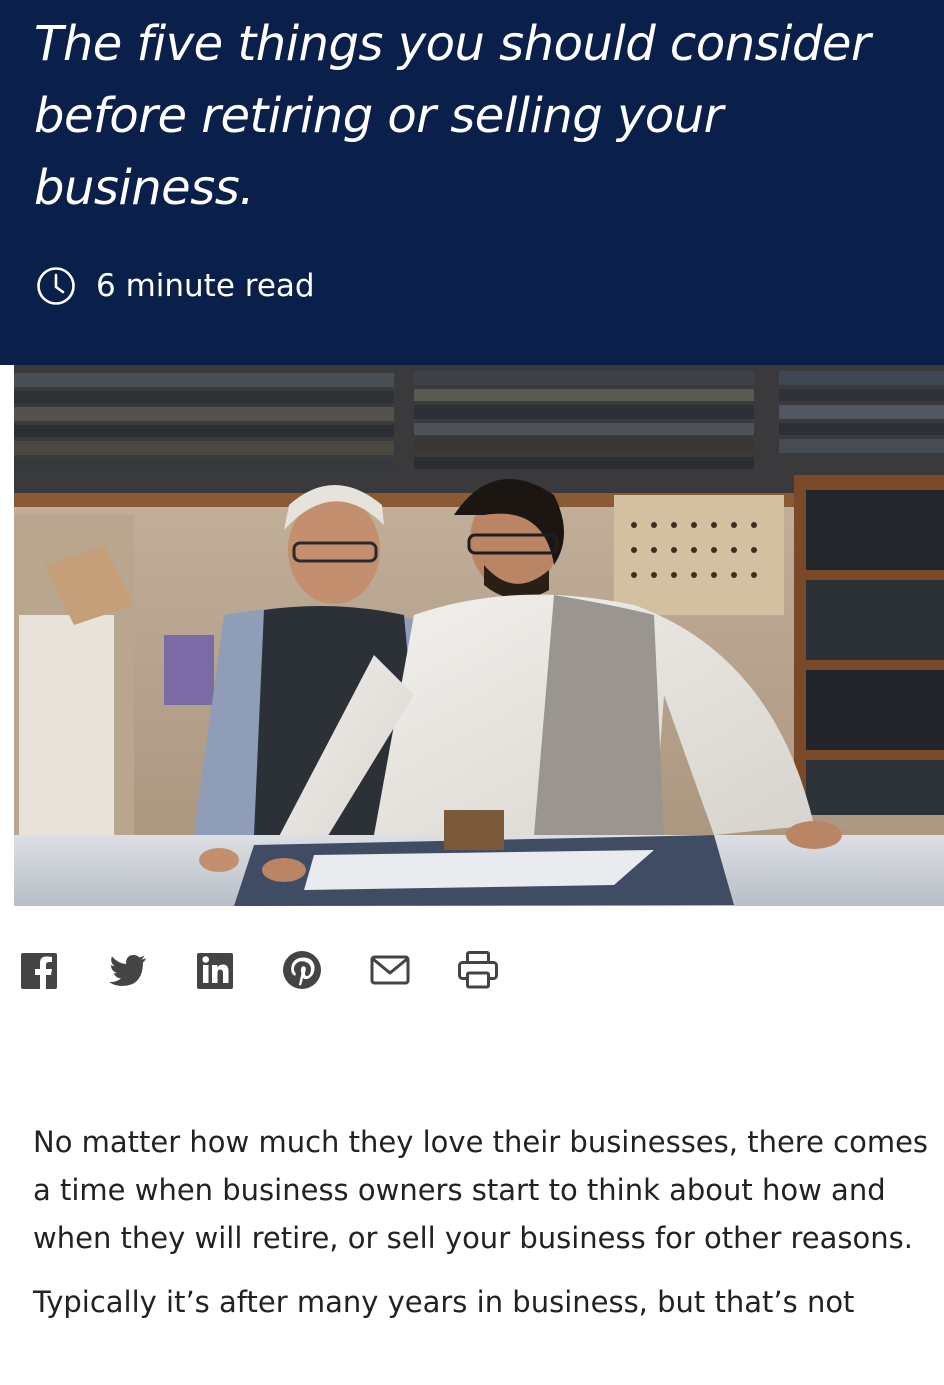  I want to click on facebook-icon, so click(40, 970).